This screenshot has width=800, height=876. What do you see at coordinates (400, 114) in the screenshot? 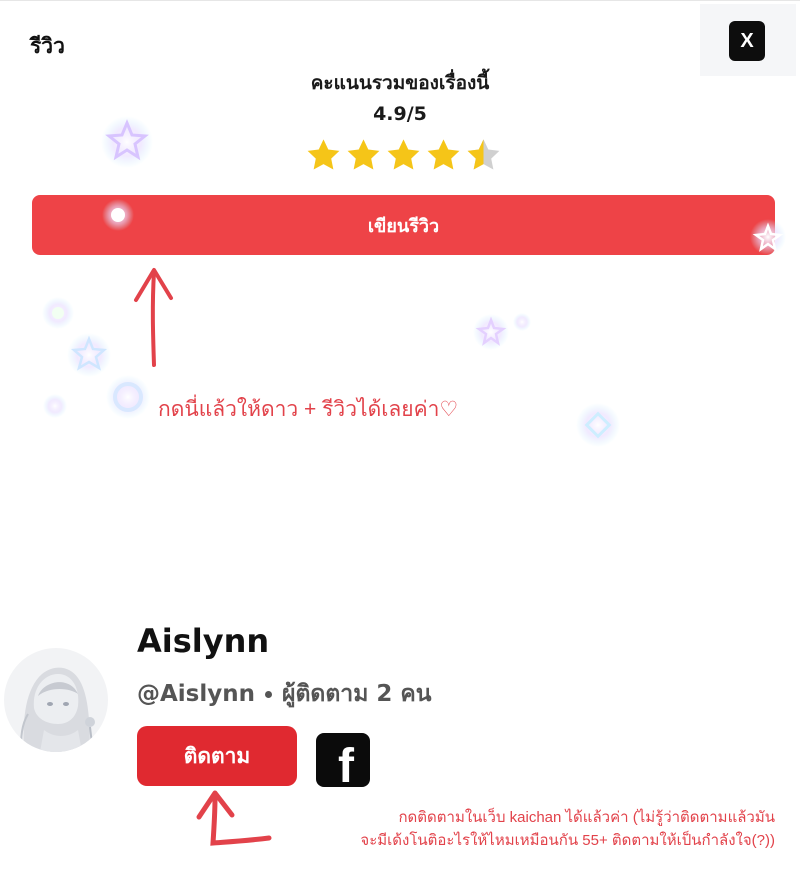
I see `rating-score: 4.9/5` at bounding box center [400, 114].